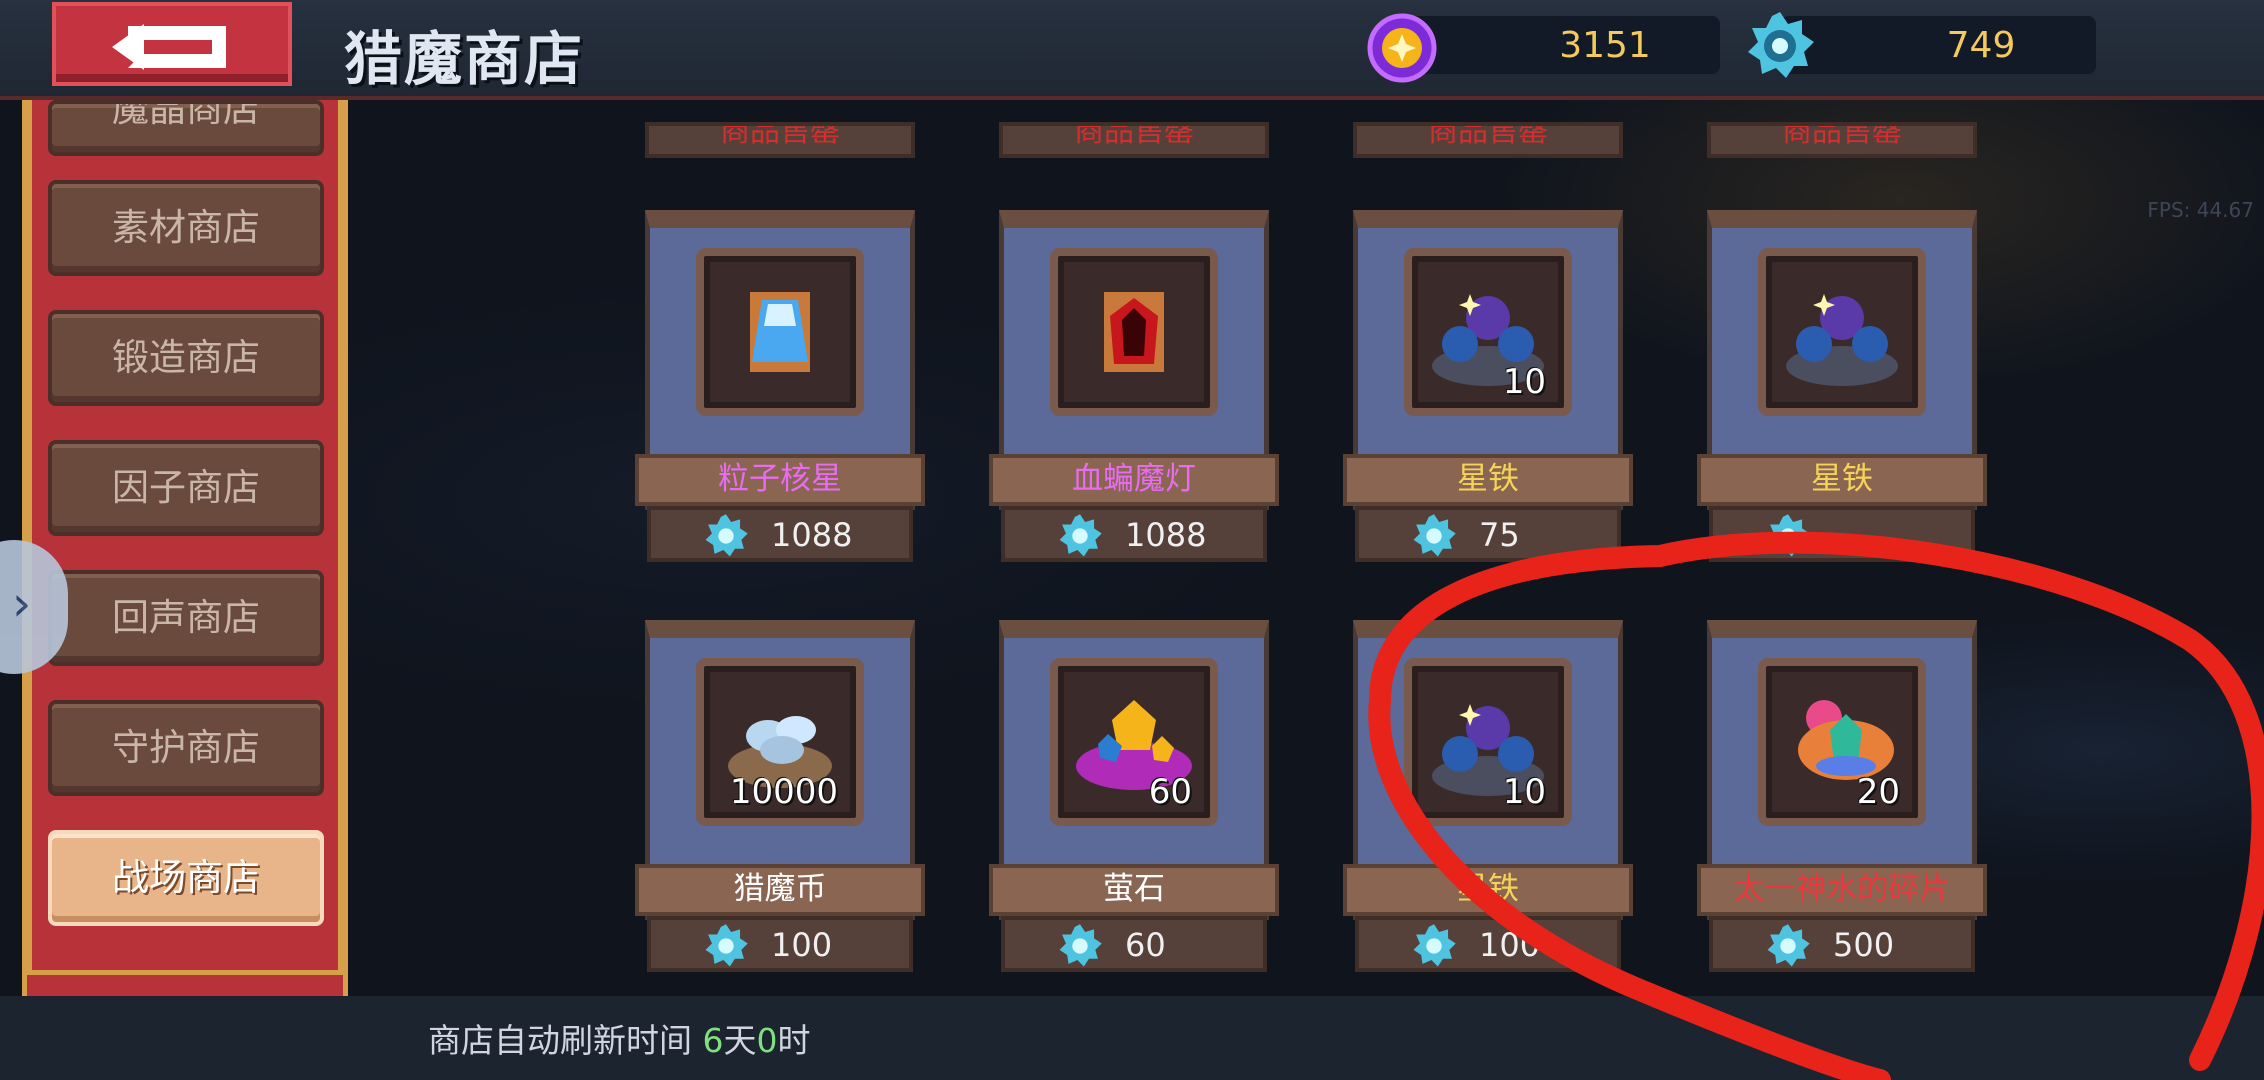 The width and height of the screenshot is (2264, 1080). I want to click on fps-counter: FPS: 44.67, so click(2200, 210).